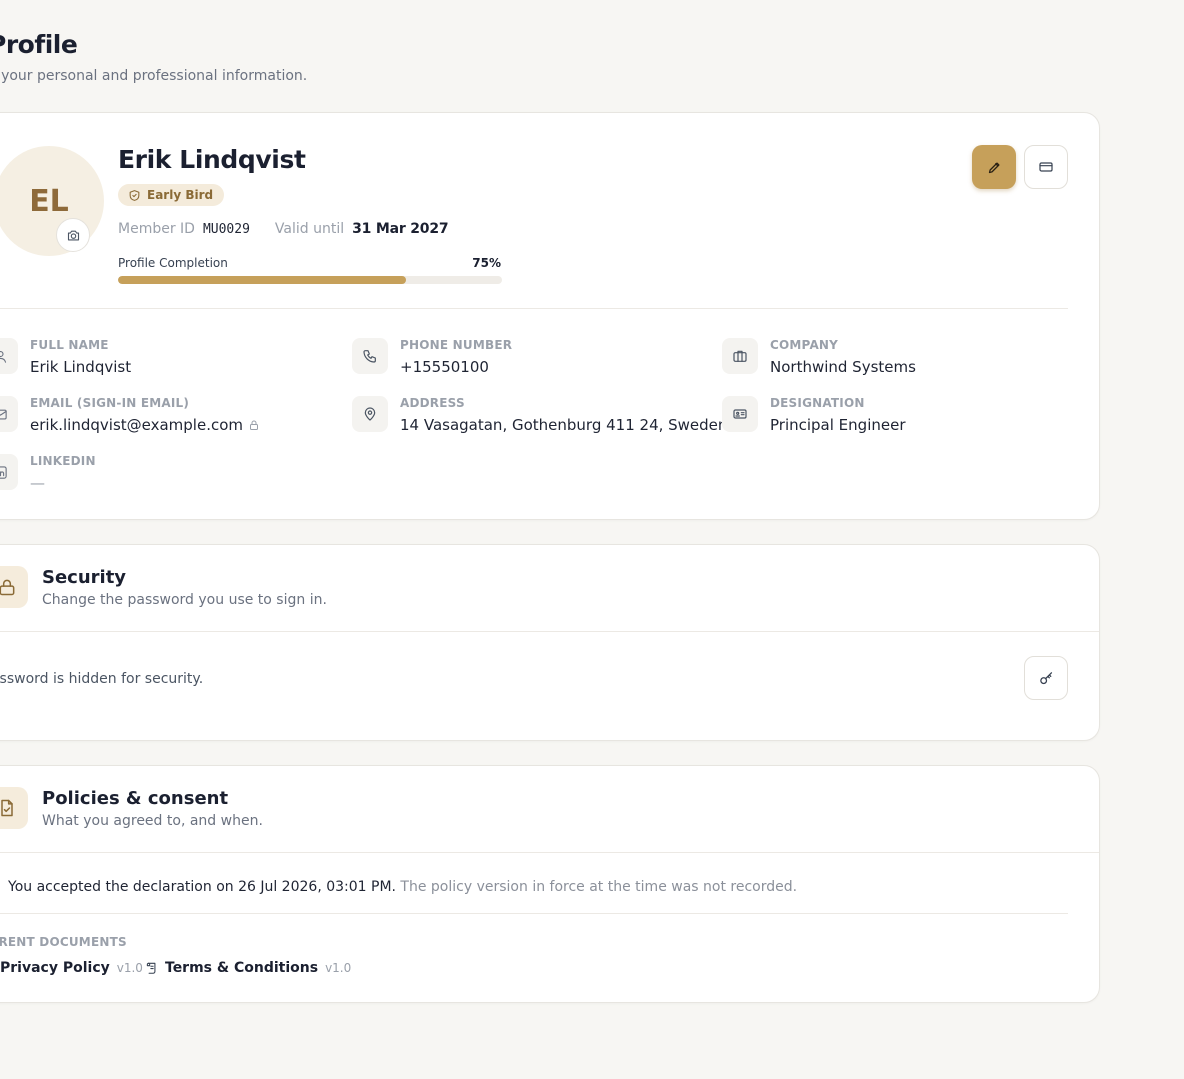  What do you see at coordinates (156, 229) in the screenshot?
I see `member-id-label: Member ID` at bounding box center [156, 229].